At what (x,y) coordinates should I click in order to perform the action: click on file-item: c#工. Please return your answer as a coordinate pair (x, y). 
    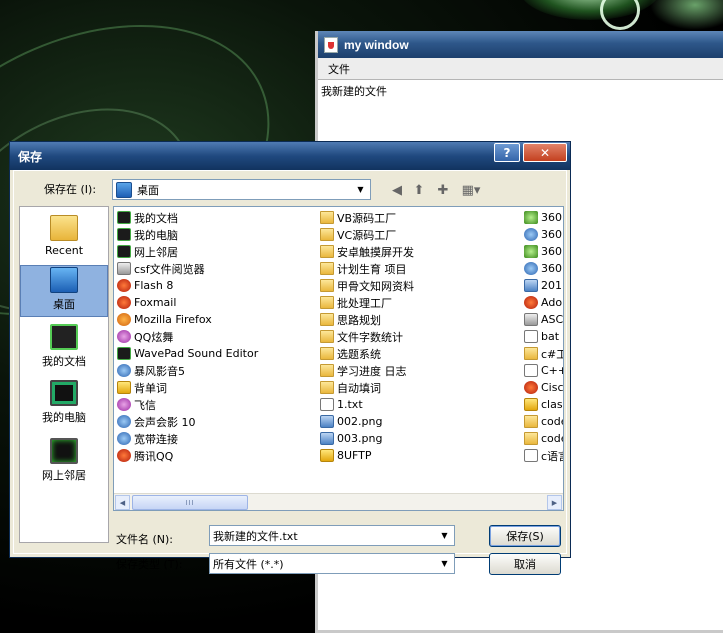
    Looking at the image, I should click on (543, 353).